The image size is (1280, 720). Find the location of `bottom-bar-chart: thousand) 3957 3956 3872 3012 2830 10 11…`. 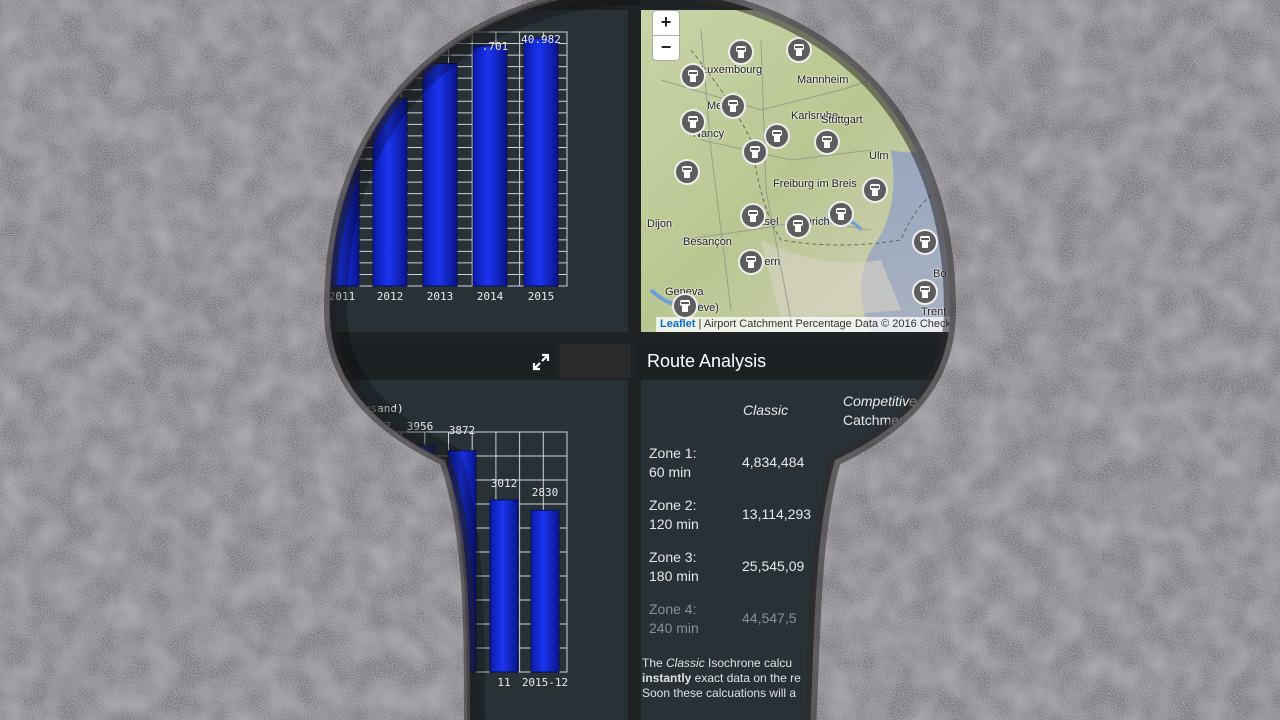

bottom-bar-chart: thousand) 3957 3956 3872 3012 2830 10 11… is located at coordinates (449, 545).